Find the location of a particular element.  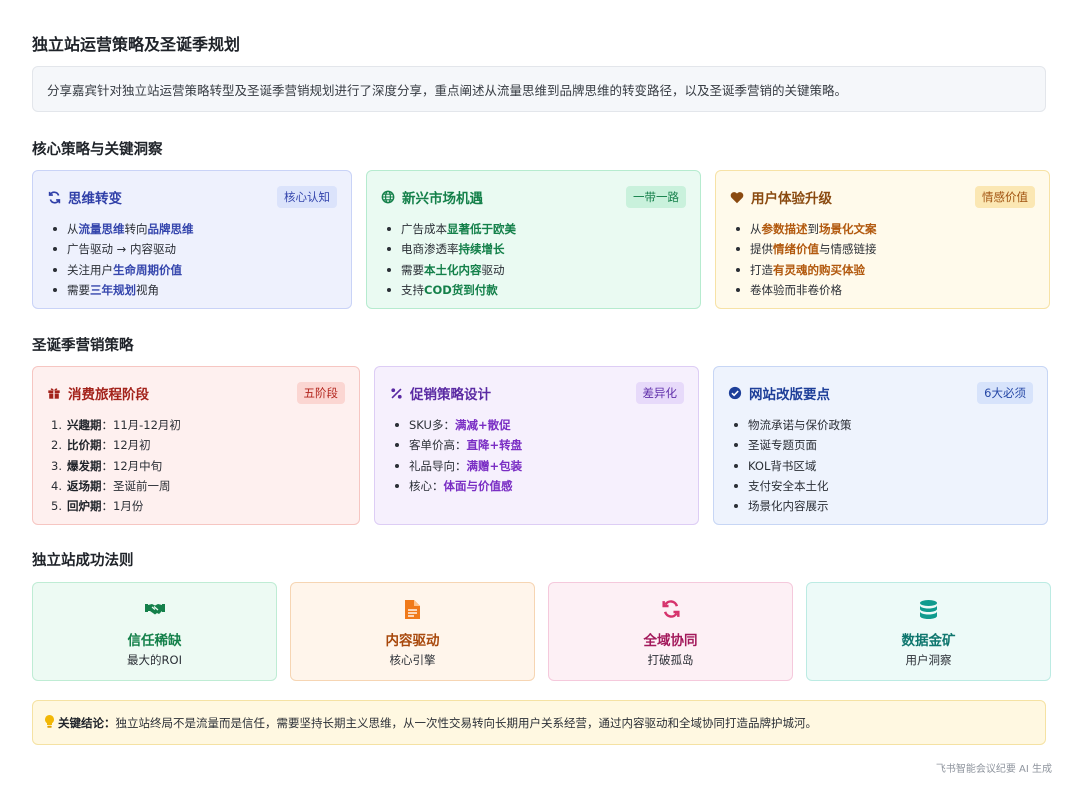

percent-icon is located at coordinates (396, 393).